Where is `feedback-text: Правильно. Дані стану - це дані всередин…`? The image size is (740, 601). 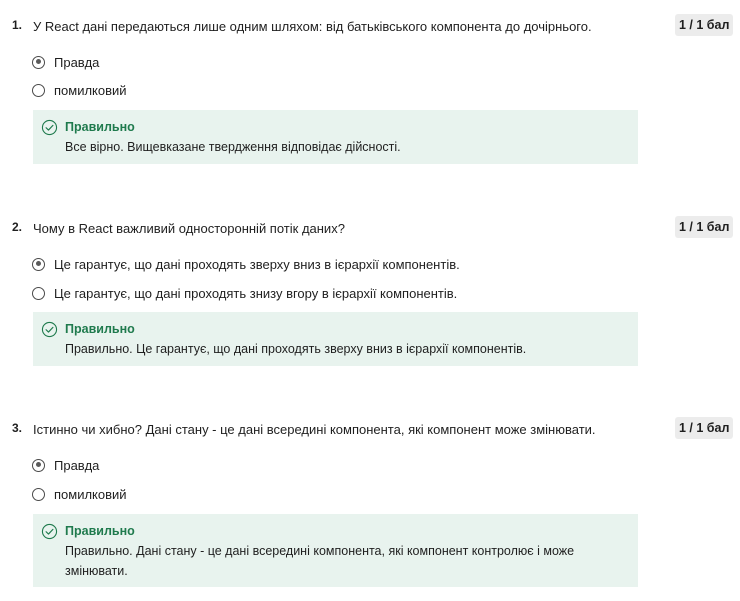
feedback-text: Правильно. Дані стану - це дані всередин… is located at coordinates (320, 561).